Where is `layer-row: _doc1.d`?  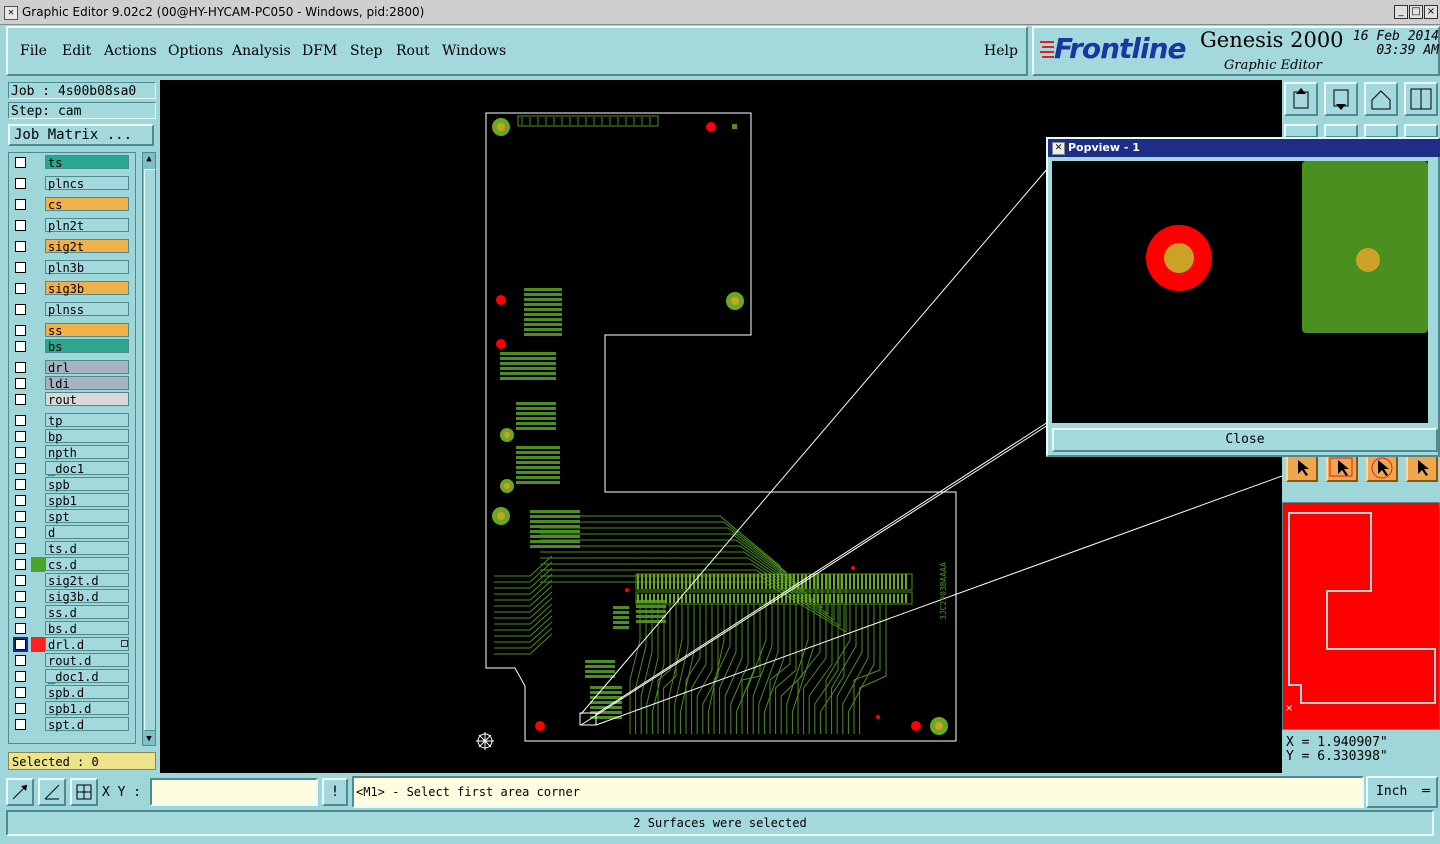
layer-row: _doc1.d is located at coordinates (71, 676).